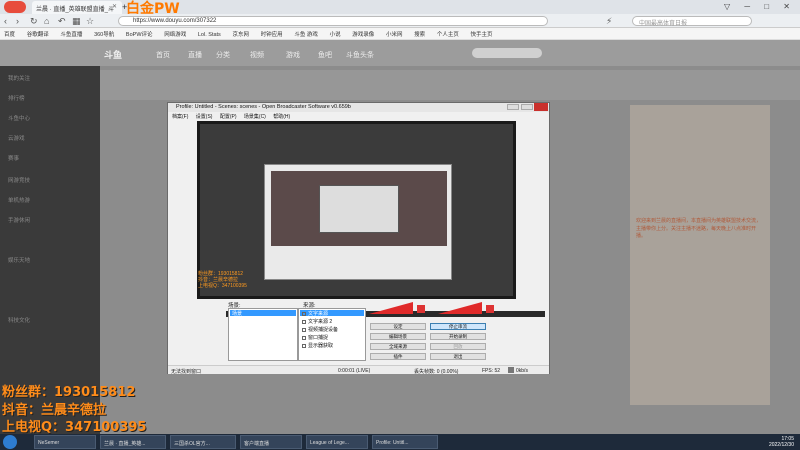  What do you see at coordinates (195, 55) in the screenshot?
I see `nav-live: 直播` at bounding box center [195, 55].